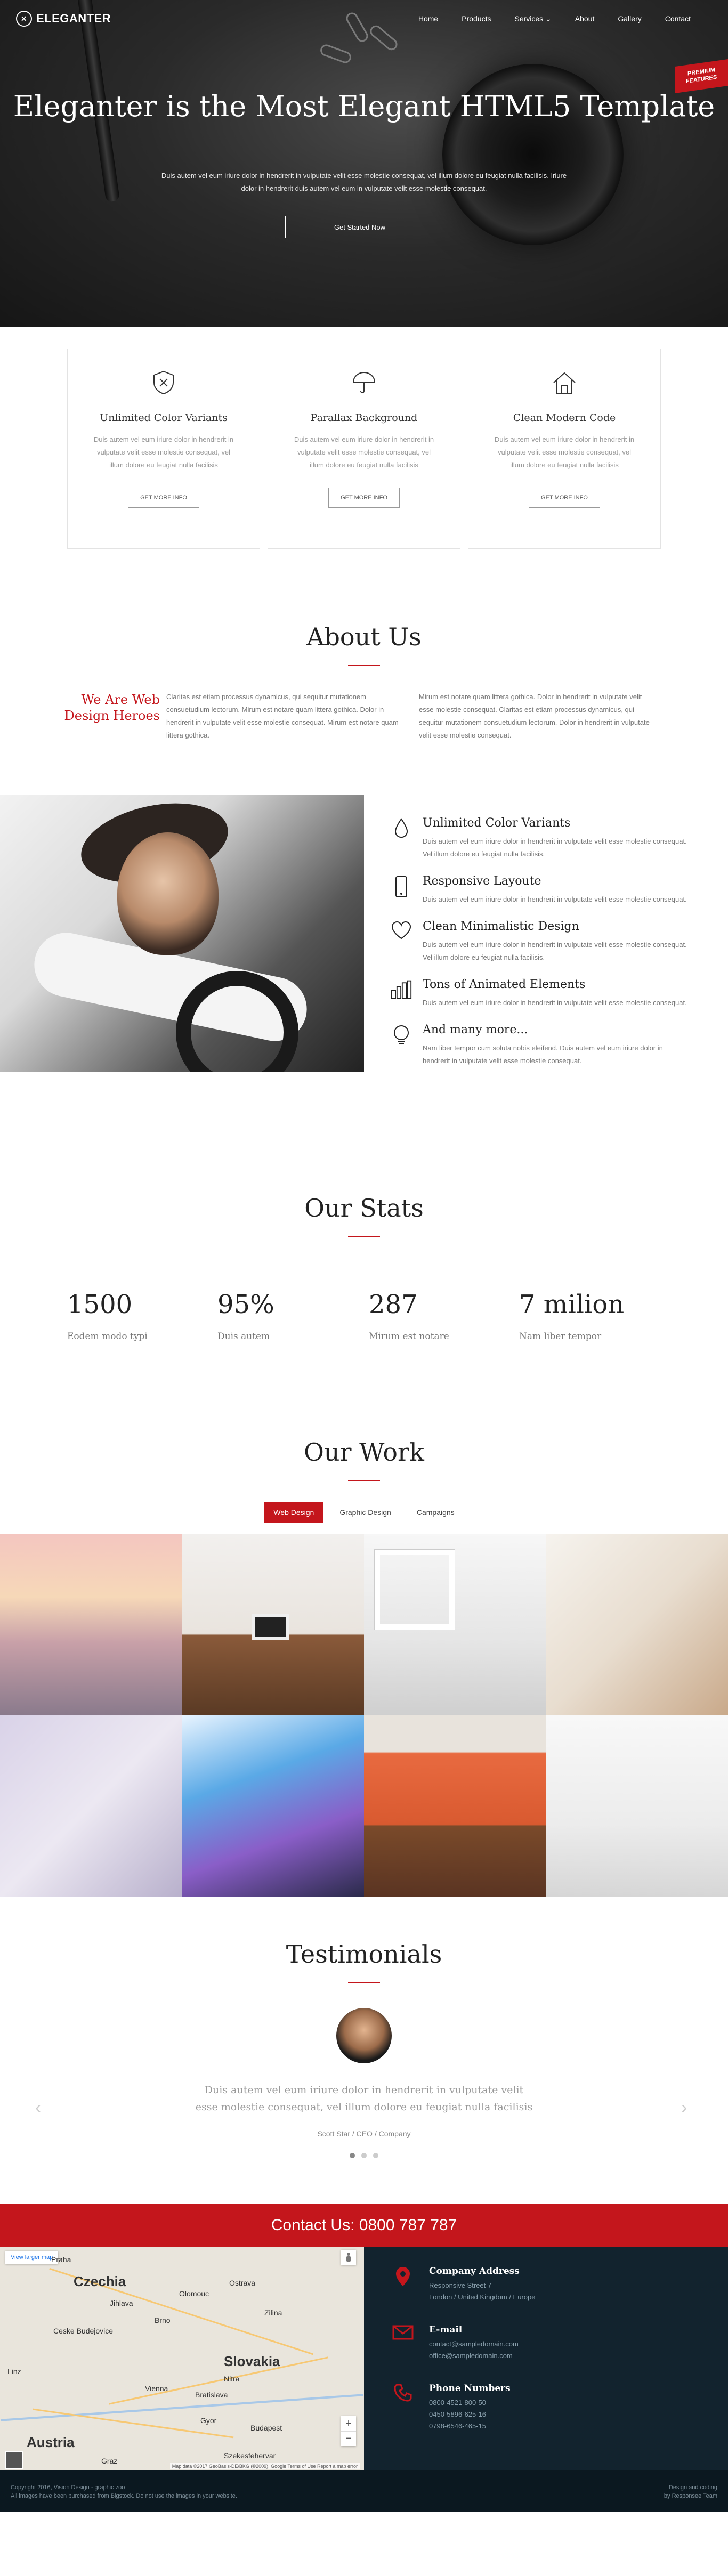  Describe the element at coordinates (702, 76) in the screenshot. I see `premium-features-badge: PREMIUM FEATURES` at that location.